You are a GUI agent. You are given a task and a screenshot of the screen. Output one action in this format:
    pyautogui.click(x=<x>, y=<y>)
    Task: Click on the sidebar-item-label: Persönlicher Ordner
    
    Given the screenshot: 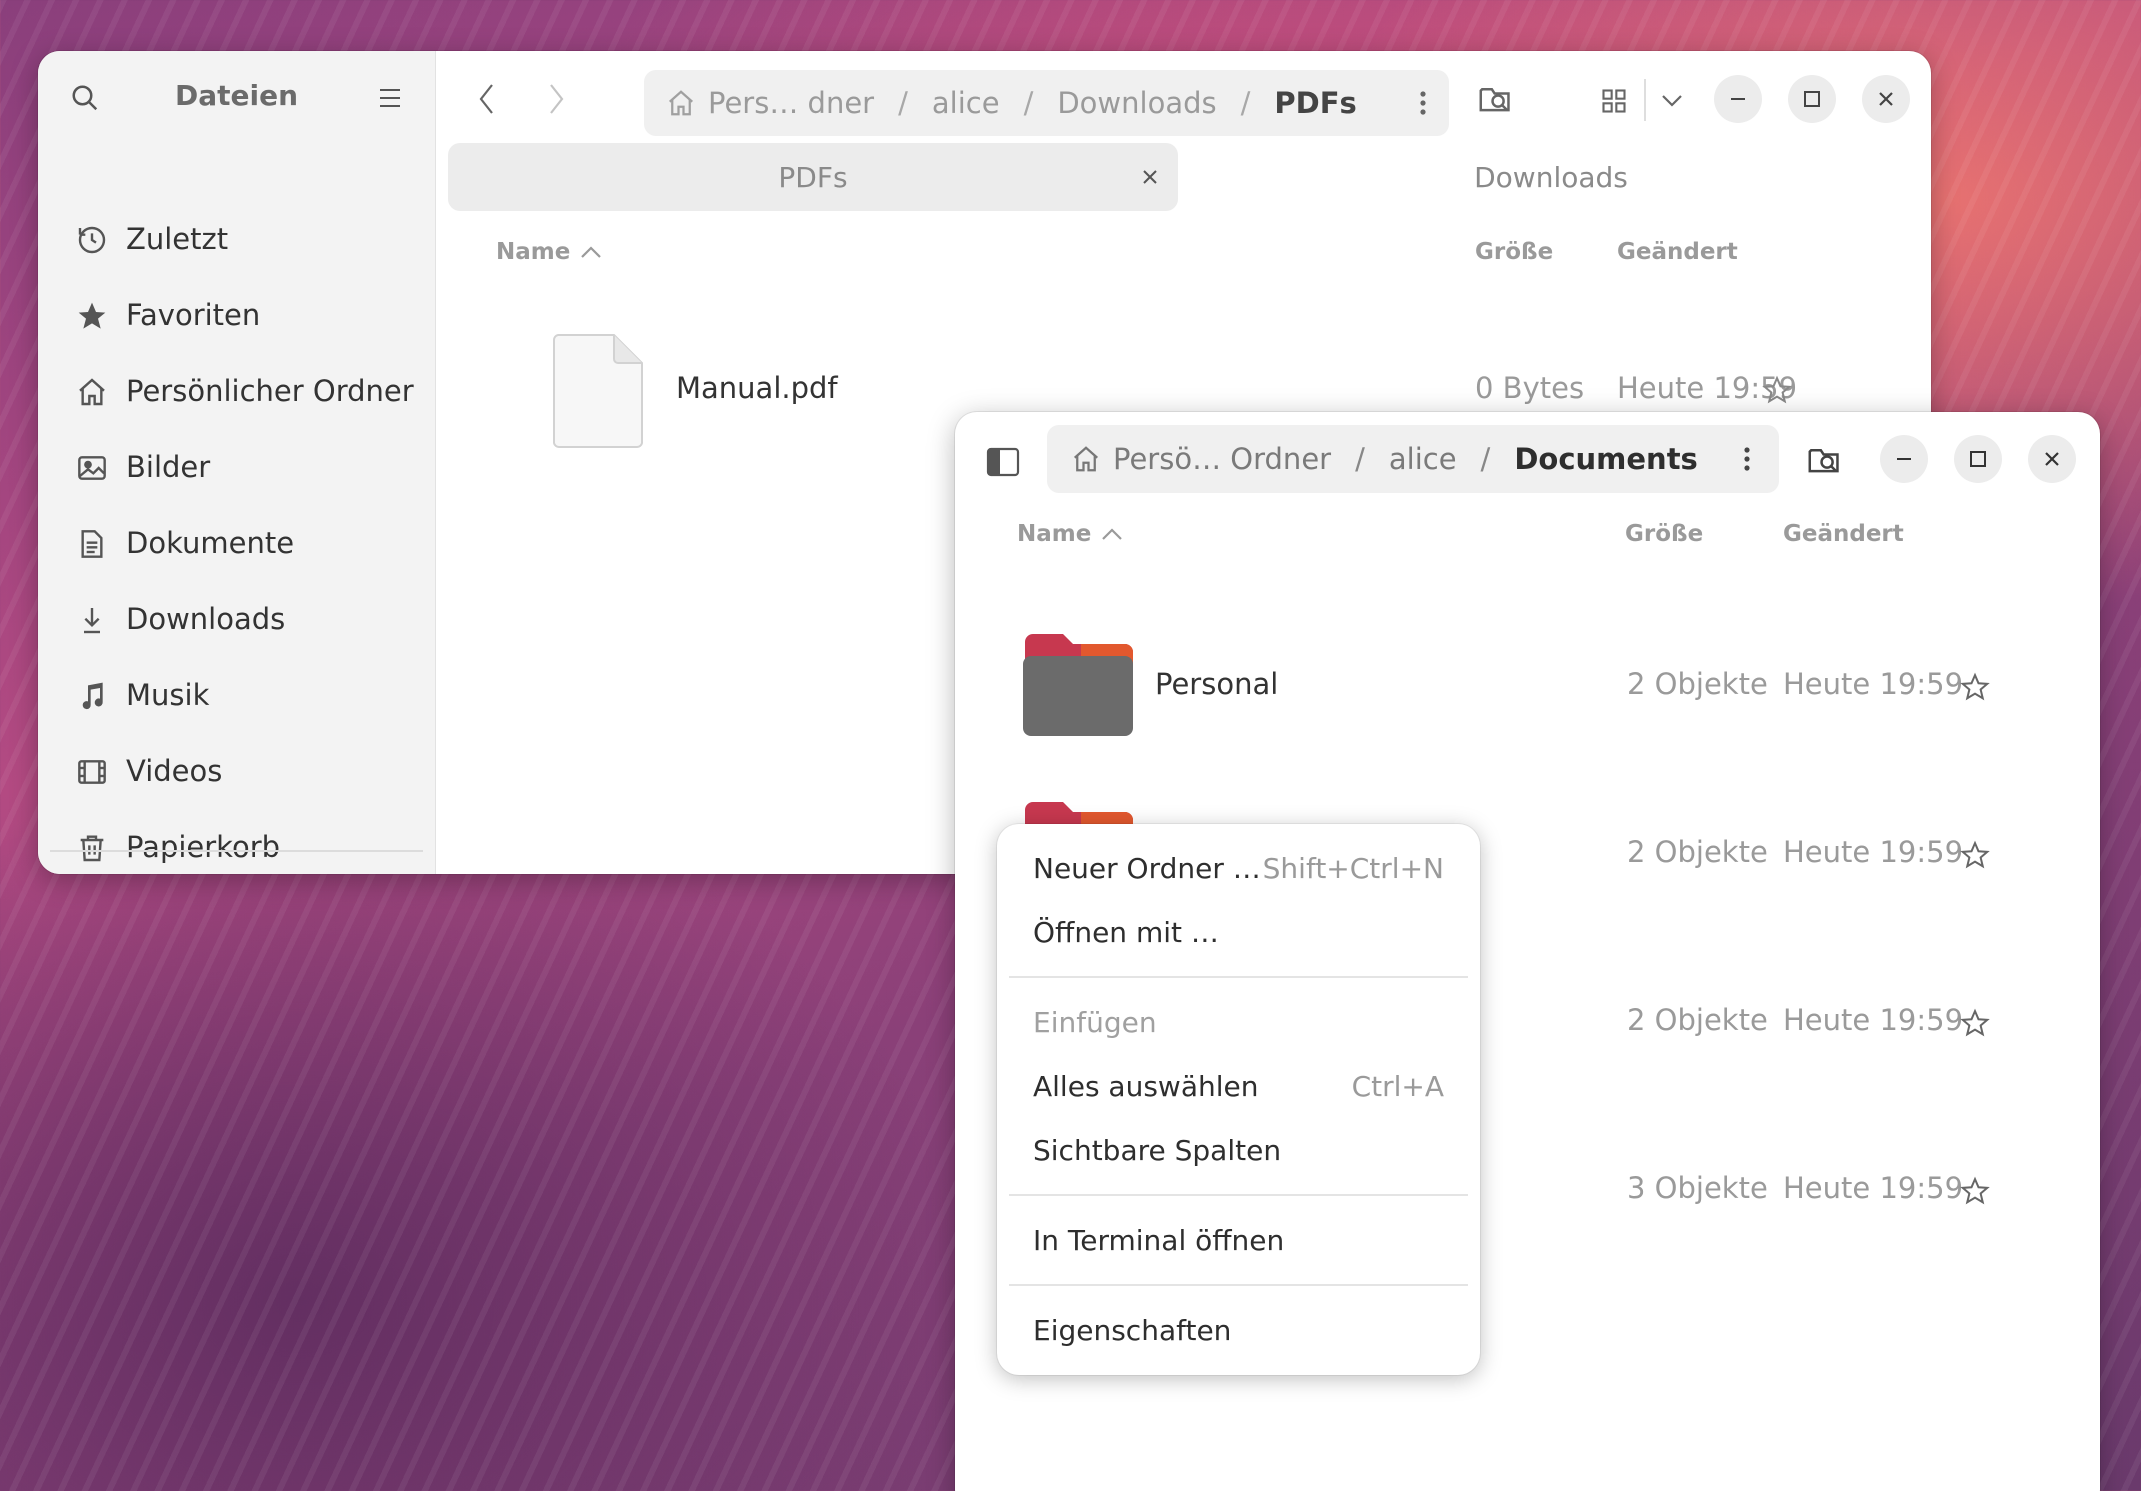 What is the action you would take?
    pyautogui.click(x=270, y=391)
    